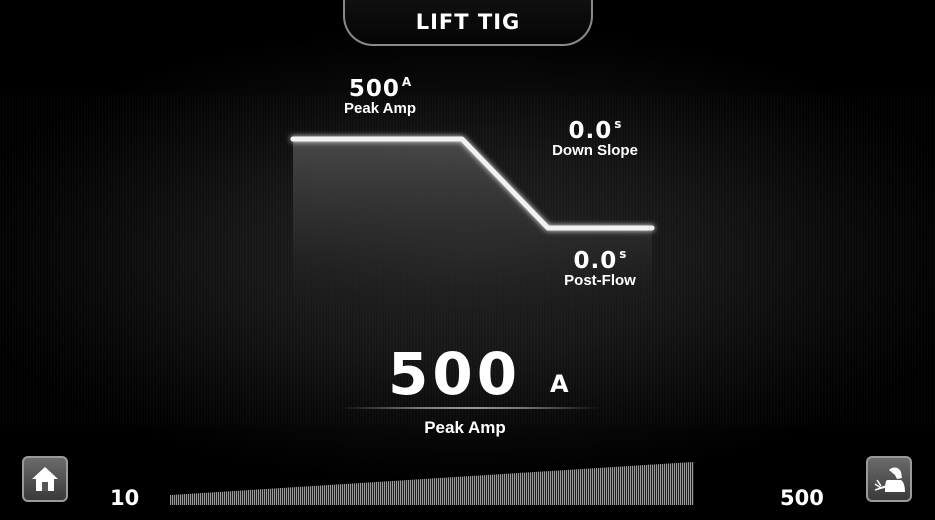  What do you see at coordinates (455, 374) in the screenshot?
I see `main-readout-value: 500` at bounding box center [455, 374].